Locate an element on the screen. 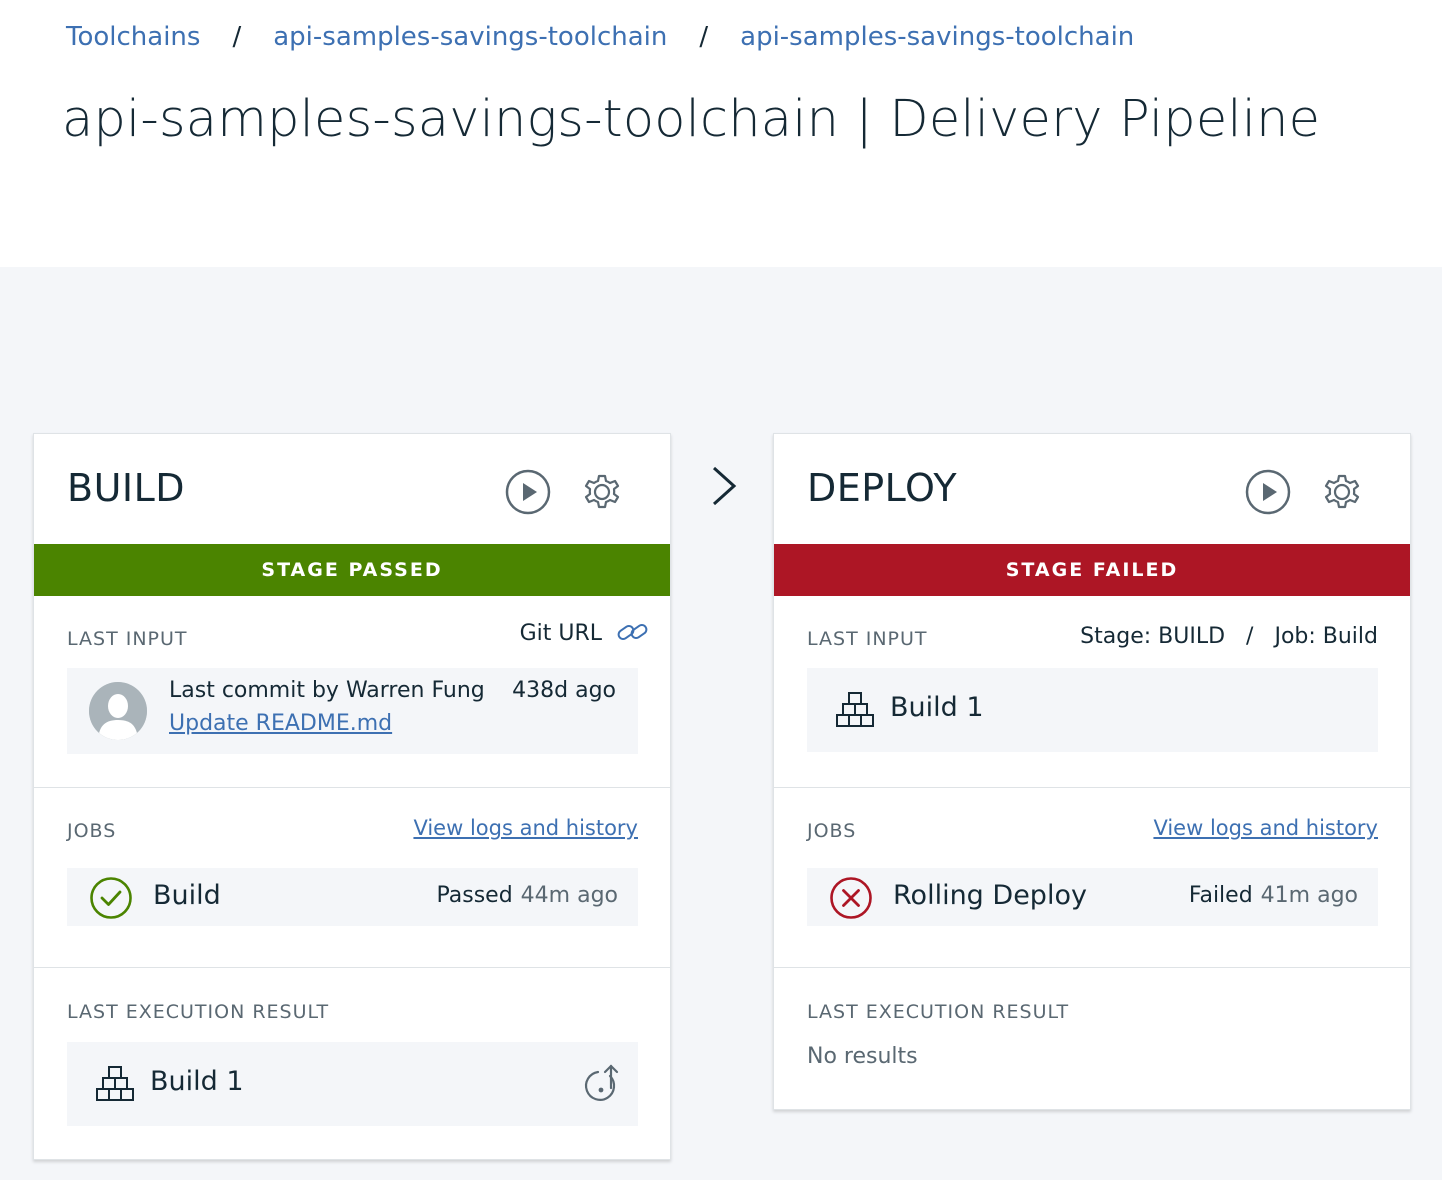 Image resolution: width=1442 pixels, height=1180 pixels. chevron-right-icon is located at coordinates (724, 486).